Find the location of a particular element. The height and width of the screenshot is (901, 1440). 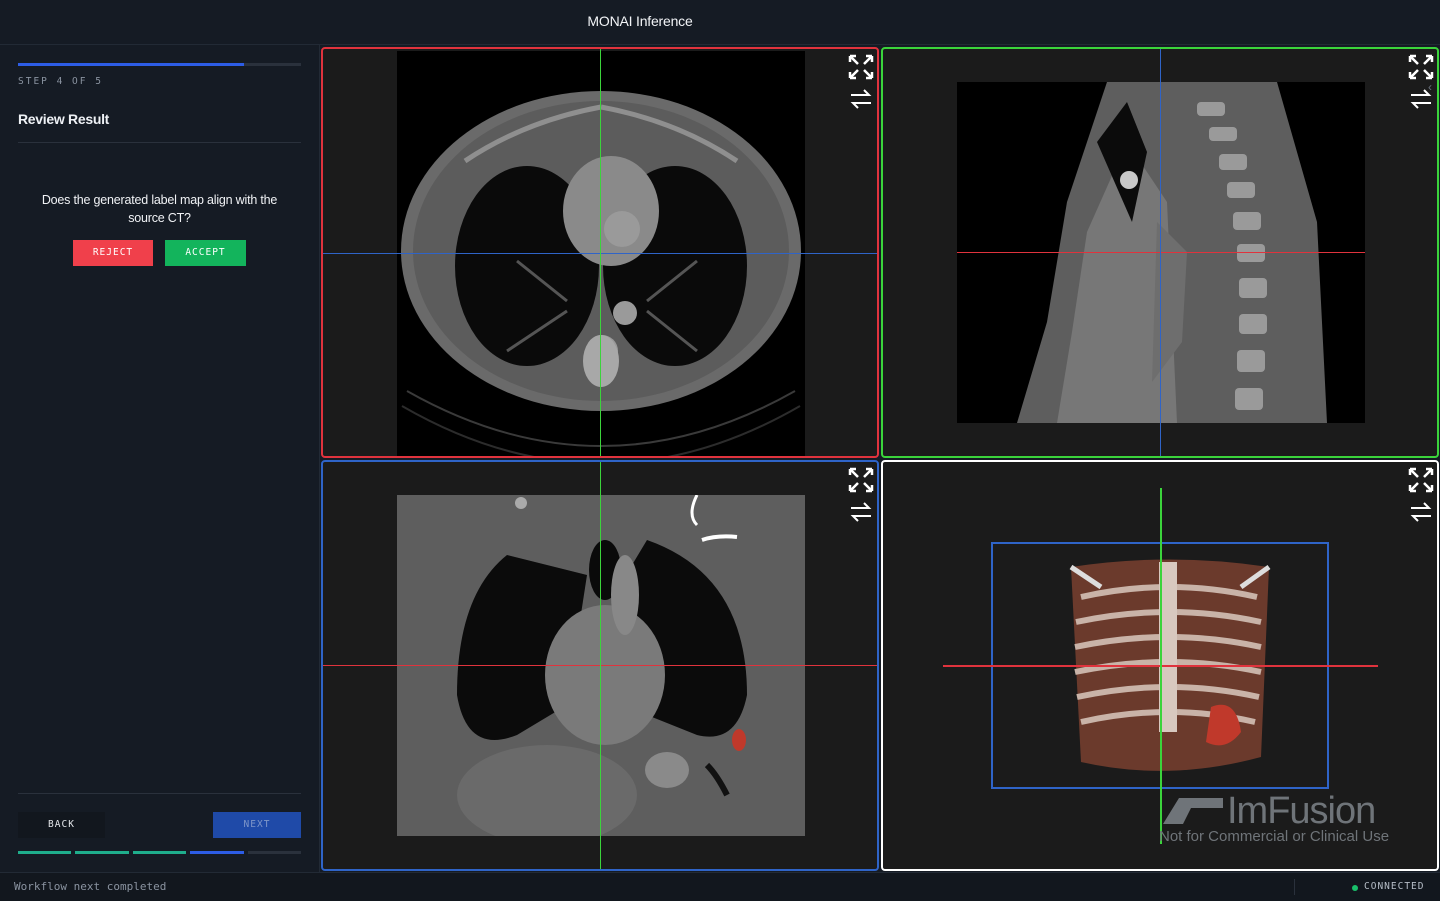

collapse-panel-icon: ‹ is located at coordinates (1430, 87).